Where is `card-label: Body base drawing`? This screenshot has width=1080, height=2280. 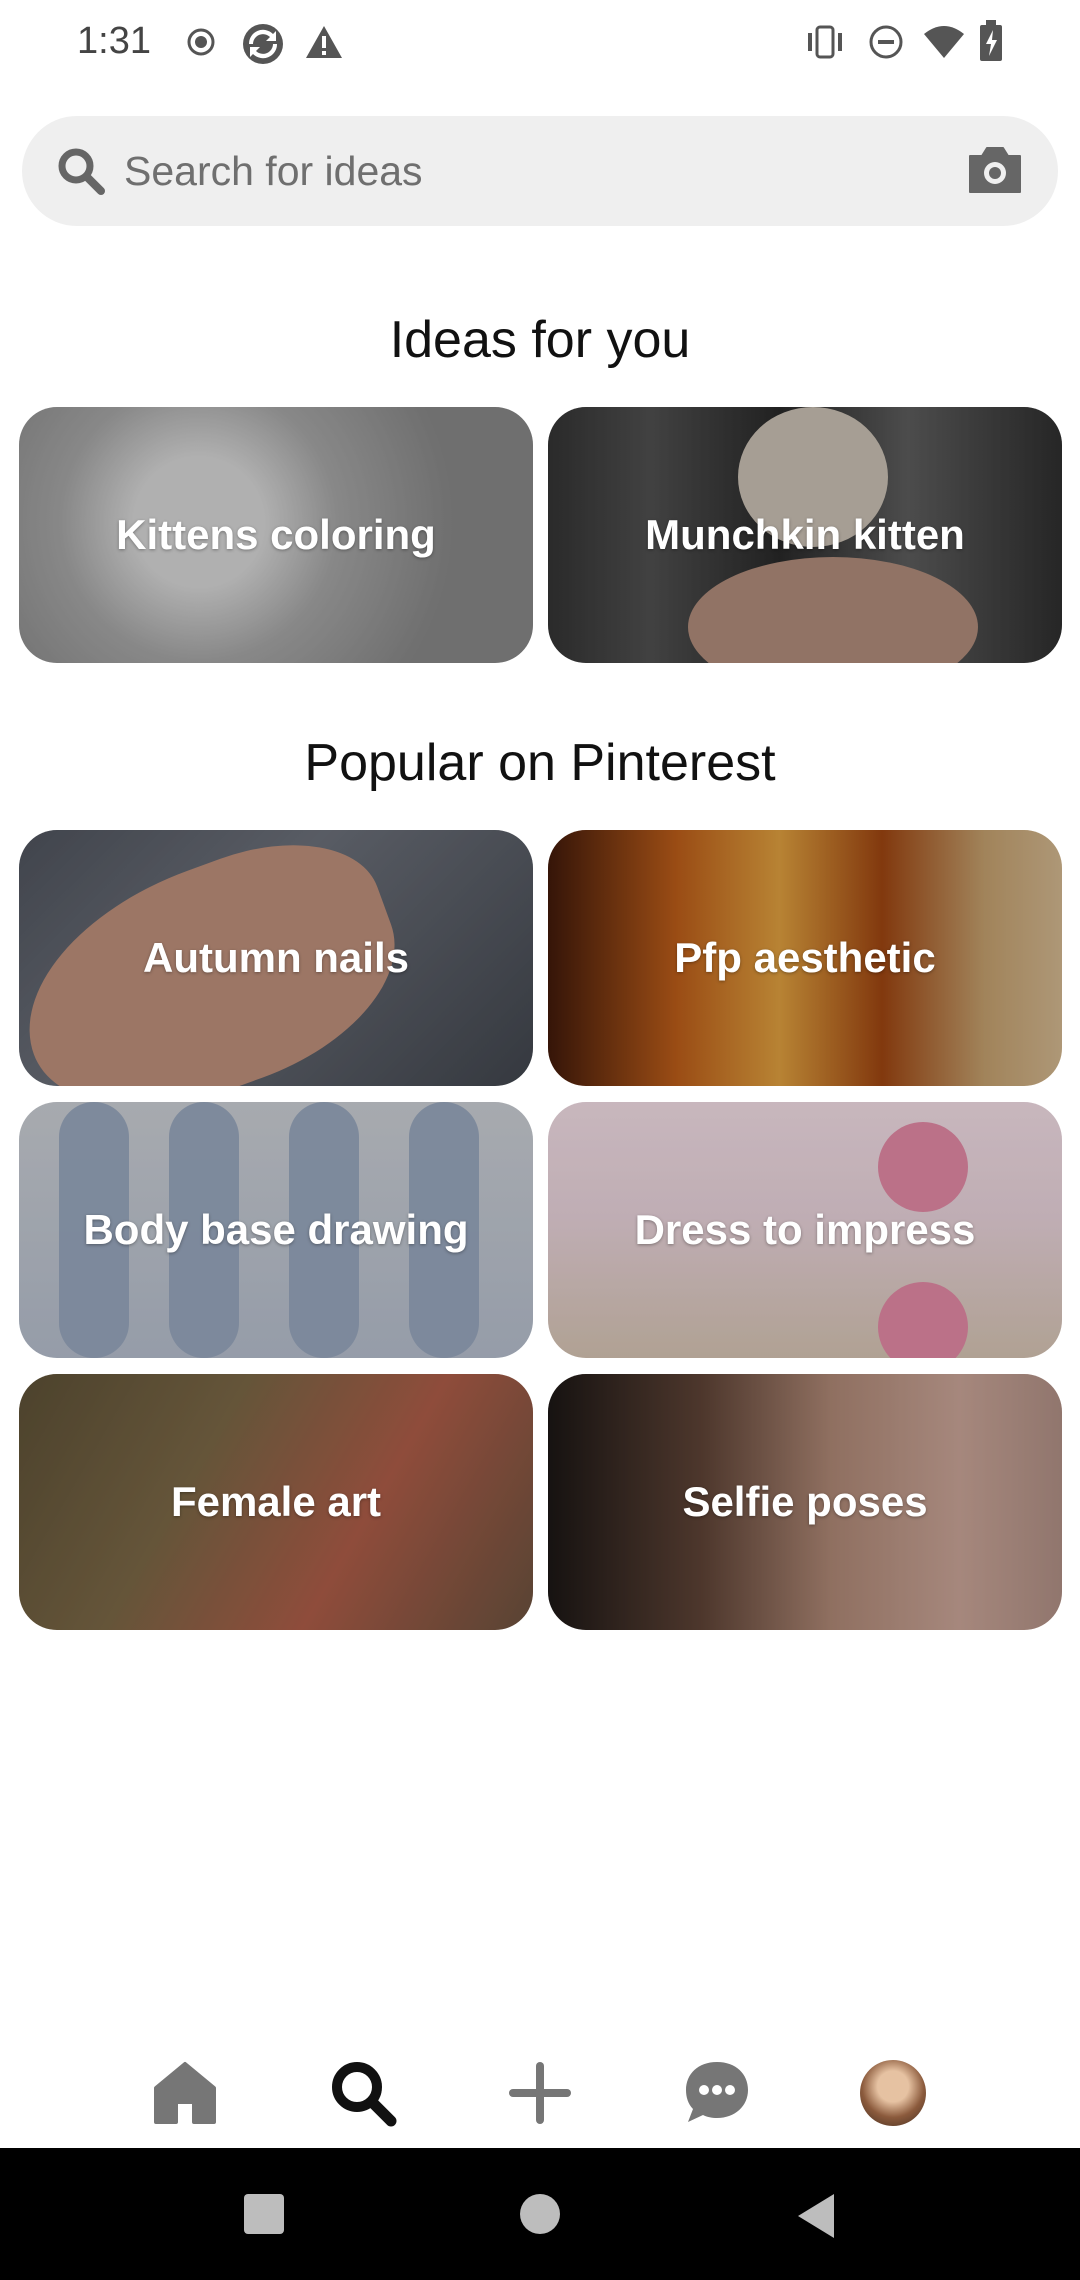 card-label: Body base drawing is located at coordinates (276, 1229).